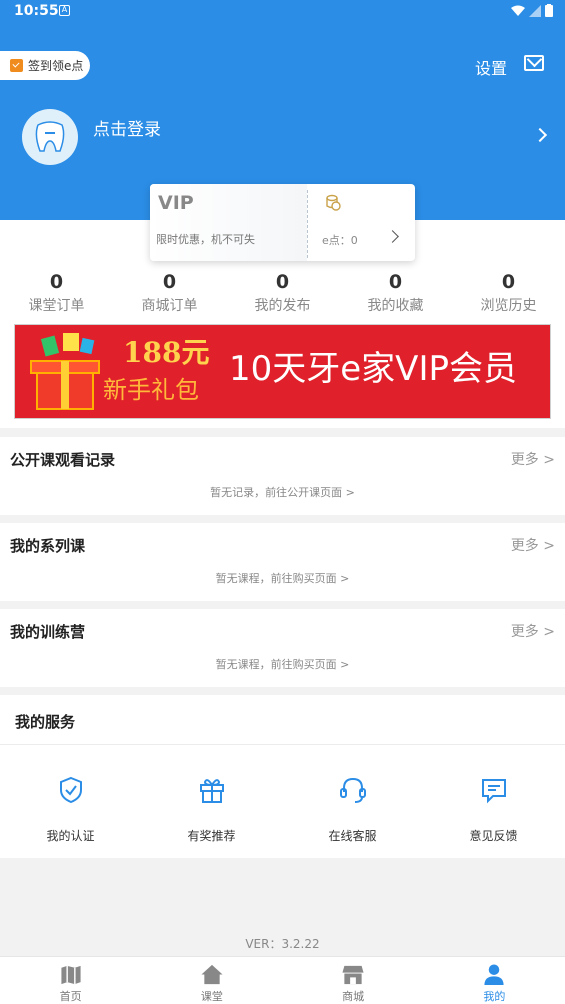  Describe the element at coordinates (282, 648) in the screenshot. I see `section-my-camp: 我的训练营 更多 > 暂无课程，前往购买页面 >` at that location.